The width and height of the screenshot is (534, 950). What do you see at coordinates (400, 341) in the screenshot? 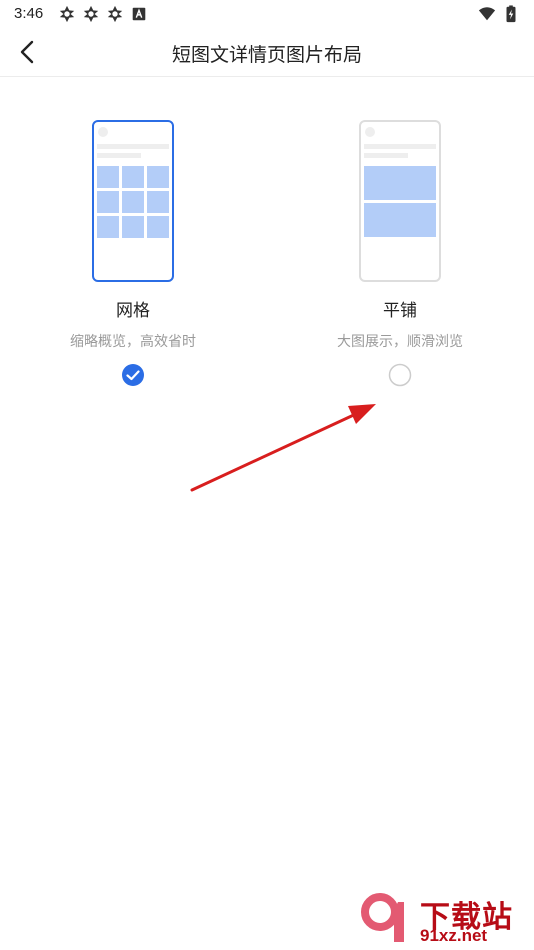
I see `option-description: 大图展示，顺滑浏览` at bounding box center [400, 341].